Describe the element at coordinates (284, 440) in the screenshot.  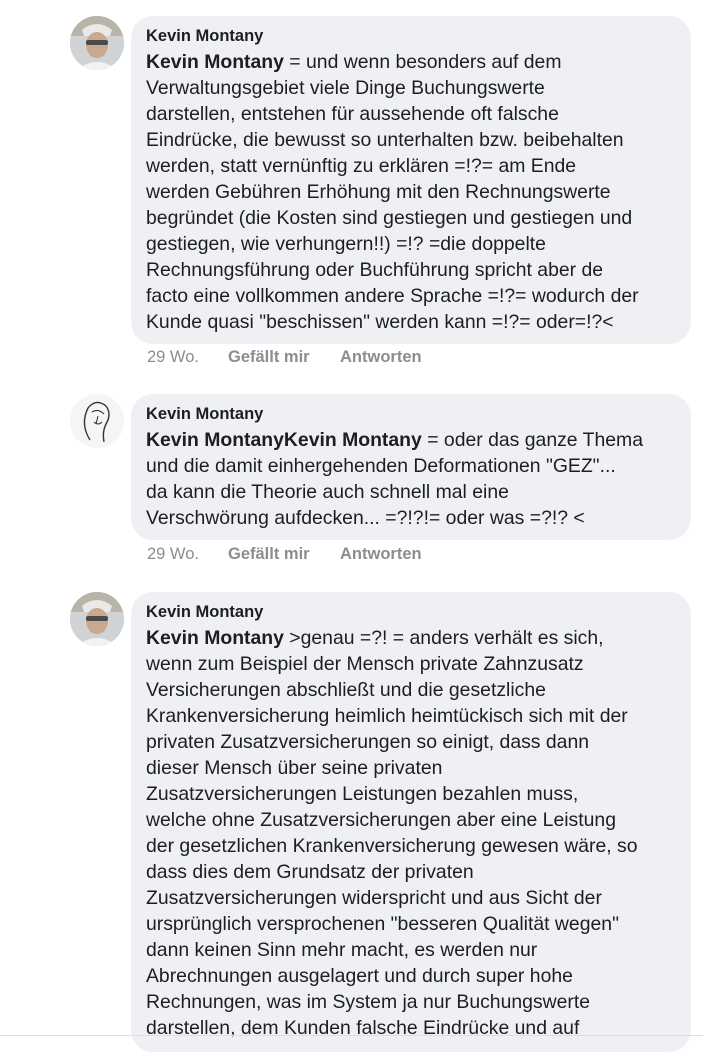
I see `mention-link: Kevin MontanyKevin Montany` at that location.